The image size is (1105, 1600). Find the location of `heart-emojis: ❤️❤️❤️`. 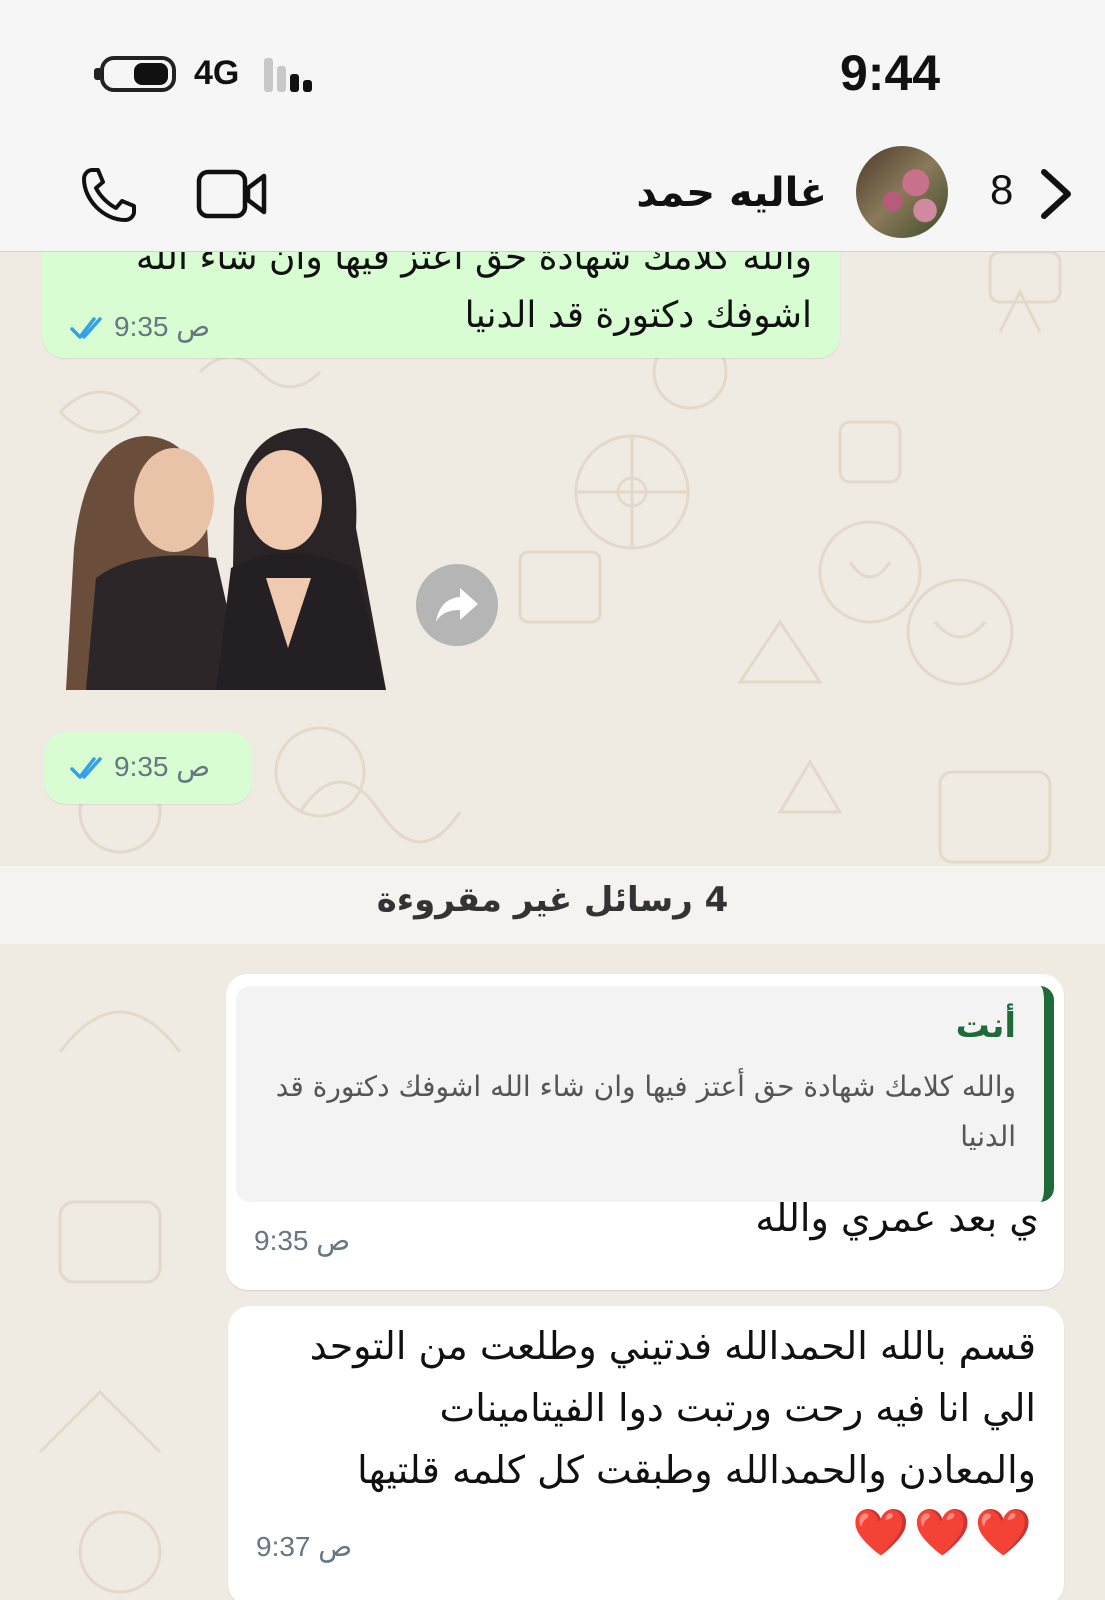

heart-emojis: ❤️❤️❤️ is located at coordinates (944, 1532).